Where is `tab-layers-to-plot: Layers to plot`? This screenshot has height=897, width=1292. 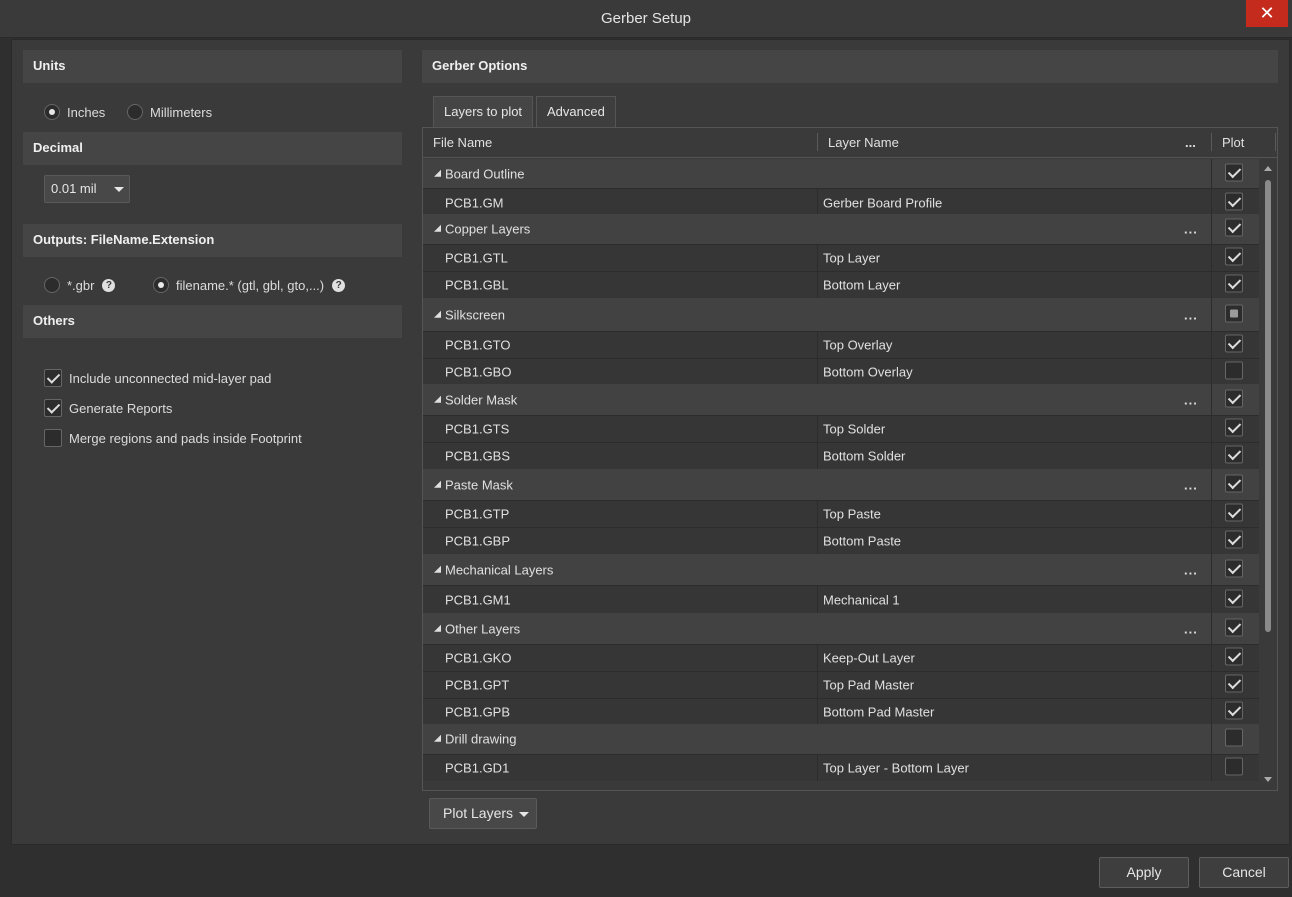
tab-layers-to-plot: Layers to plot is located at coordinates (483, 111).